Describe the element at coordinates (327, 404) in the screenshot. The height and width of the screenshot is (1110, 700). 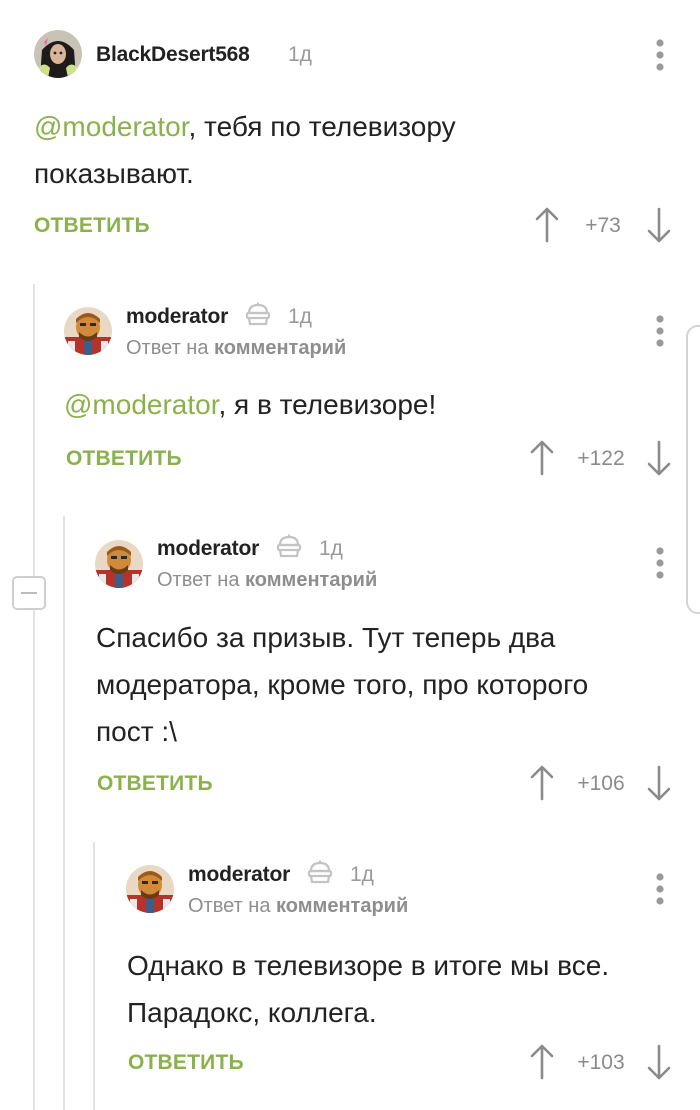
I see `comment-text-segment: , я в телевизоре!` at that location.